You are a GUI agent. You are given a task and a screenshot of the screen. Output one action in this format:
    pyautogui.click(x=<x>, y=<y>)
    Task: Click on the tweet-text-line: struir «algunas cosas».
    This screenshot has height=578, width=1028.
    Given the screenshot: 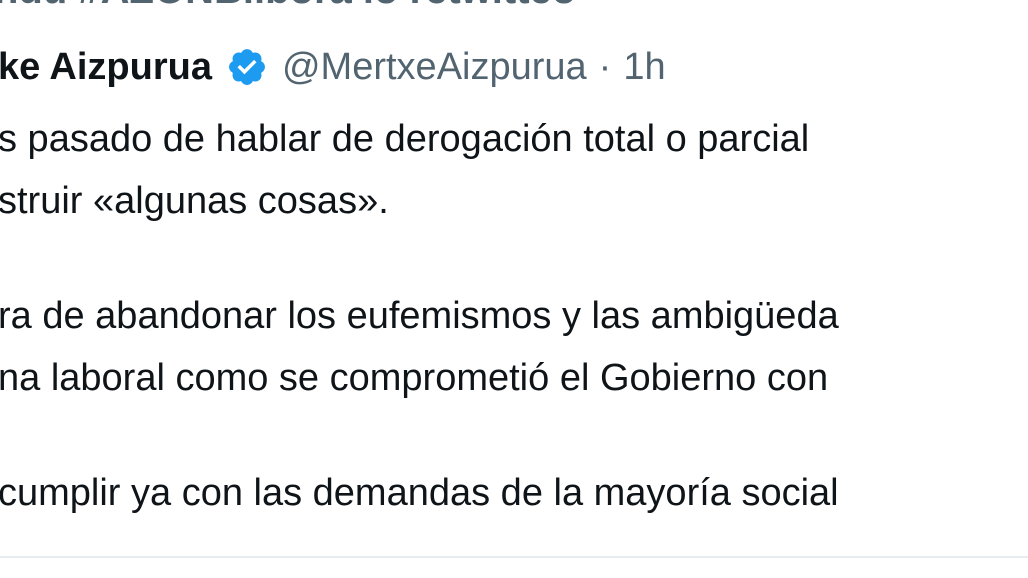 What is the action you would take?
    pyautogui.click(x=194, y=201)
    